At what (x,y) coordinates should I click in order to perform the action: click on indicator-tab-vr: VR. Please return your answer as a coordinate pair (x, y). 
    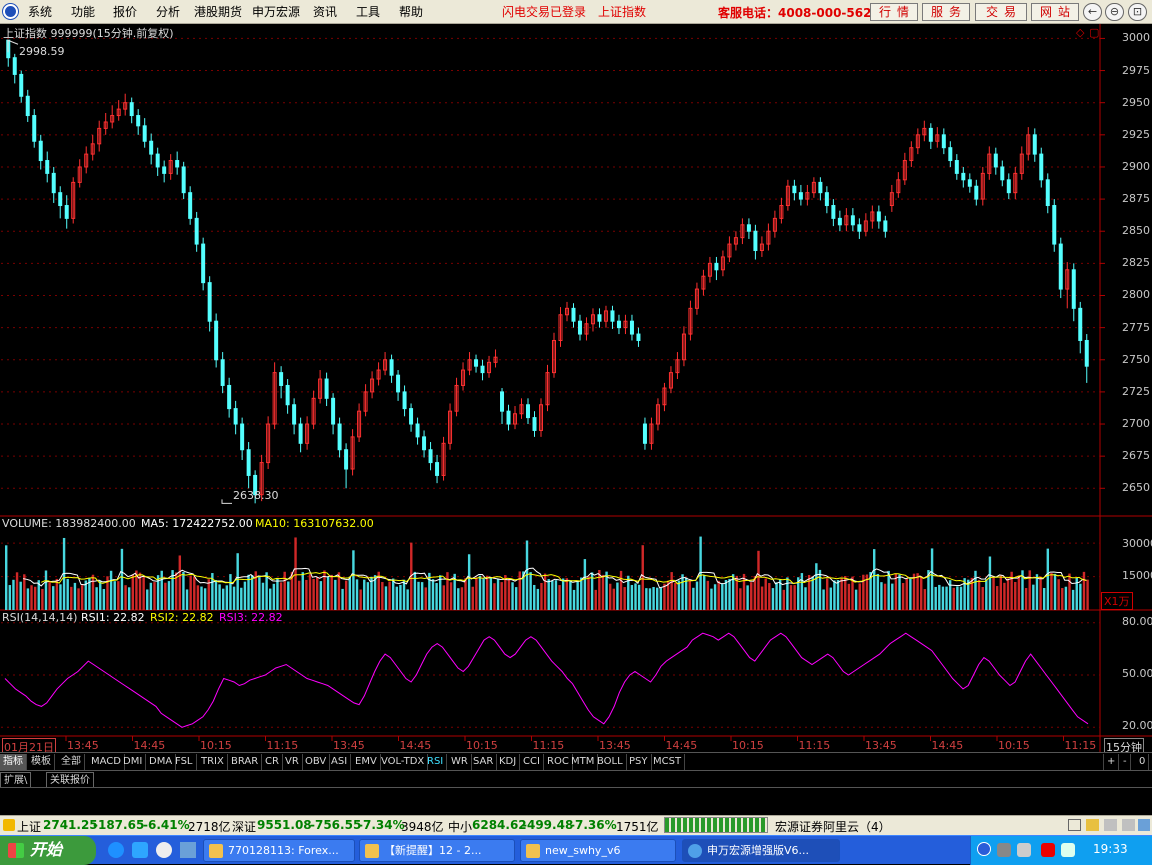
    Looking at the image, I should click on (292, 762).